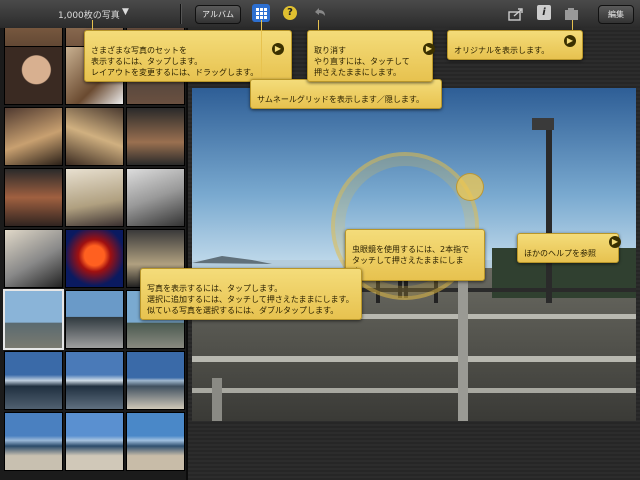 This screenshot has width=640, height=480. I want to click on undo-icon, so click(319, 15).